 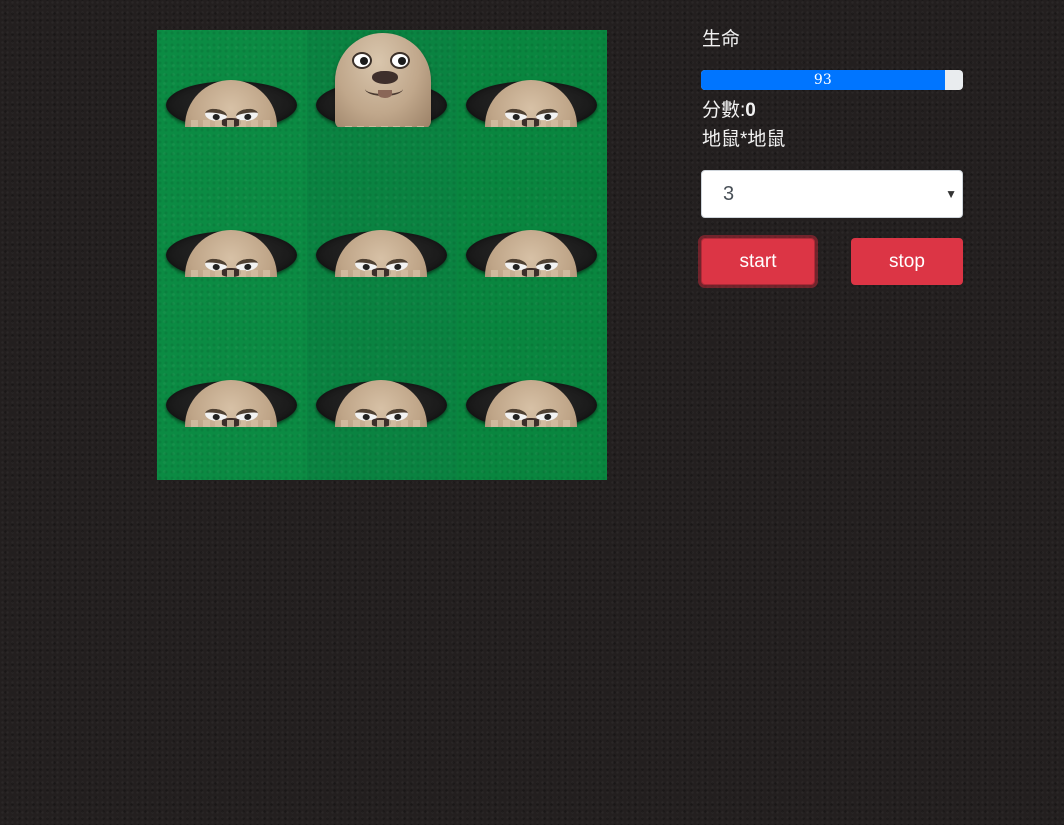 I want to click on life-progress-bar: 93, so click(x=832, y=80).